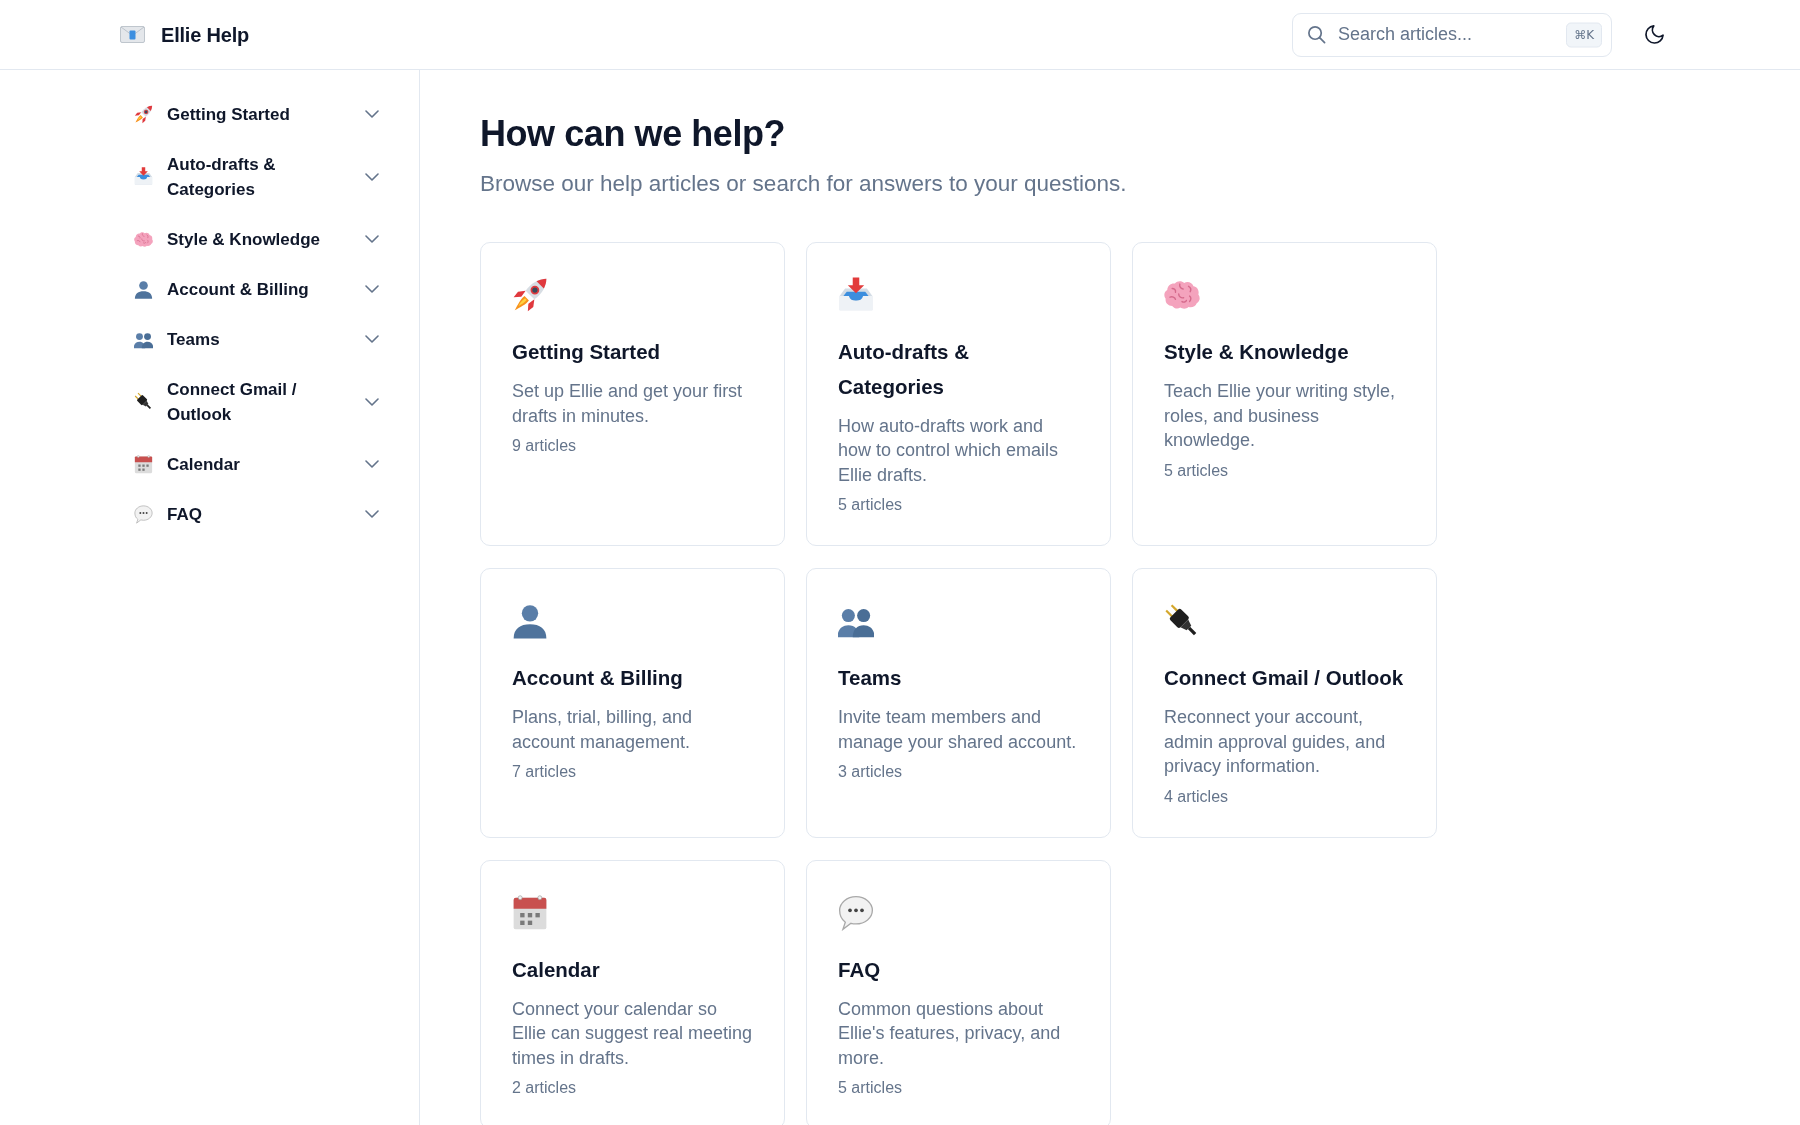 The width and height of the screenshot is (1800, 1125). Describe the element at coordinates (628, 404) in the screenshot. I see `category-description: Set up Ellie and get your first drafts in minutes.` at that location.